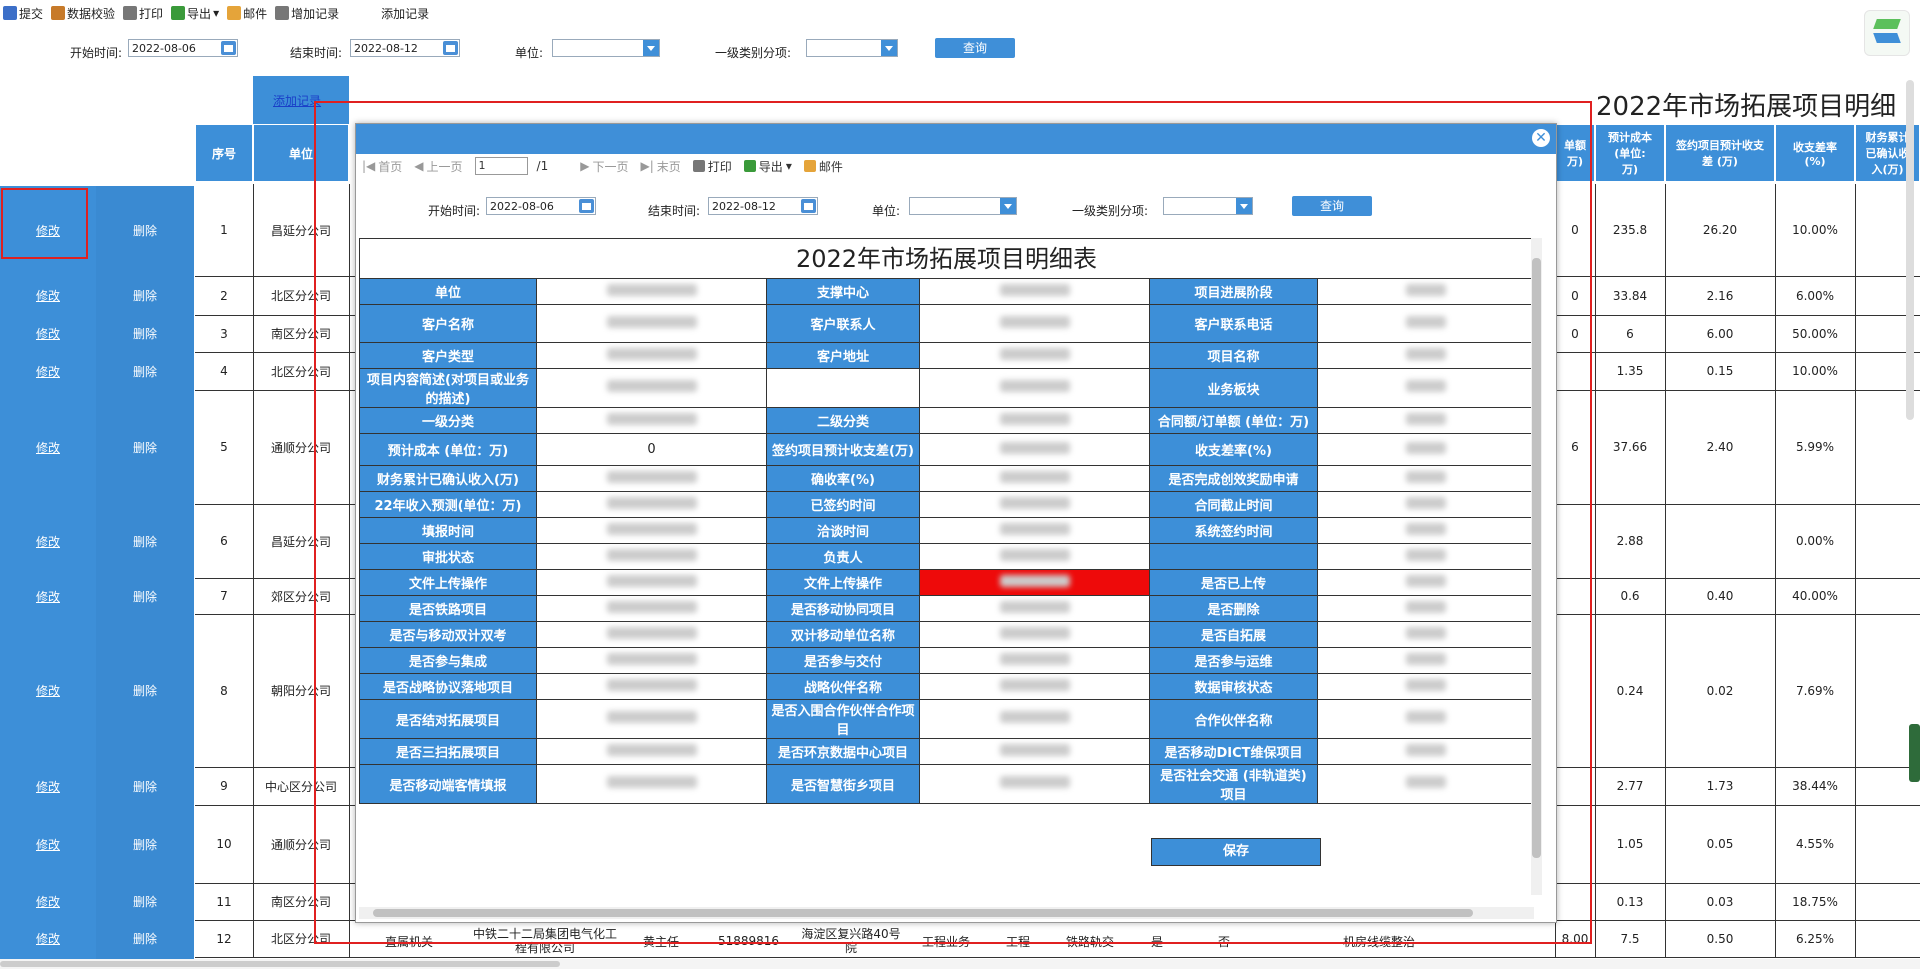 The image size is (1920, 969). What do you see at coordinates (195, 13) in the screenshot?
I see `export-button: 导出 ▾` at bounding box center [195, 13].